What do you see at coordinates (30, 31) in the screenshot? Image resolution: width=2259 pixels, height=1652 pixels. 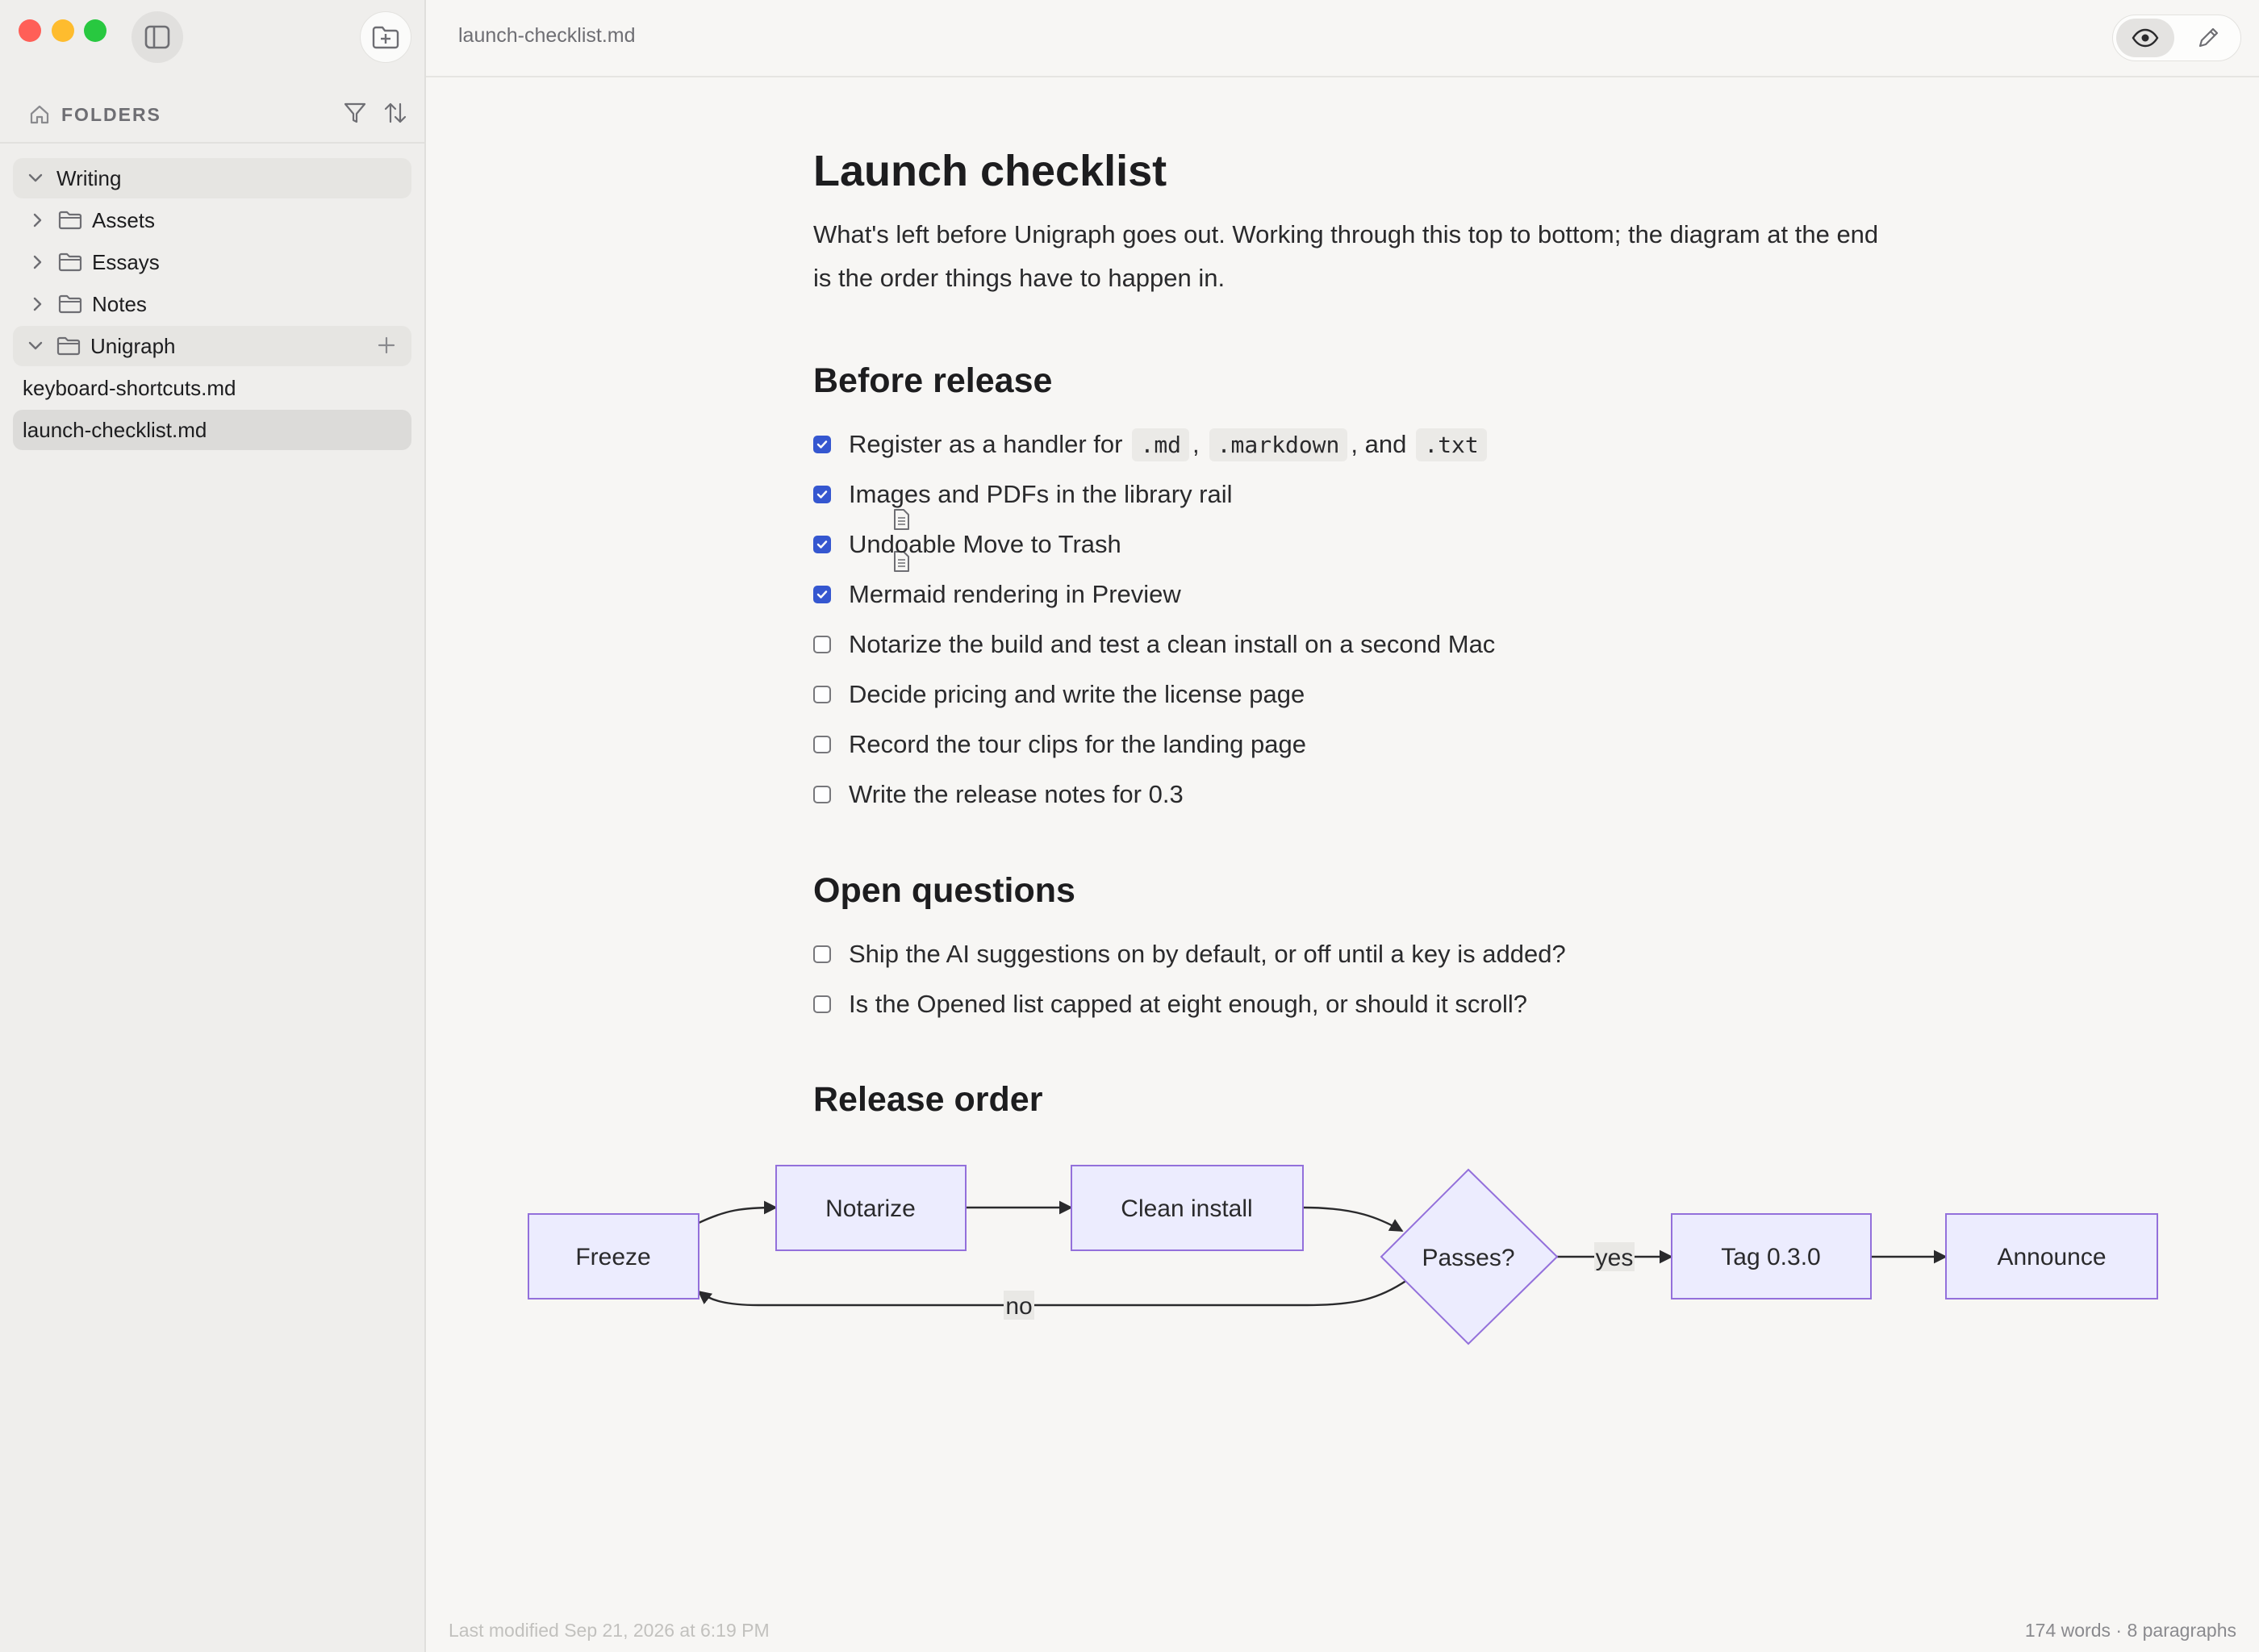 I see `close-window-button` at bounding box center [30, 31].